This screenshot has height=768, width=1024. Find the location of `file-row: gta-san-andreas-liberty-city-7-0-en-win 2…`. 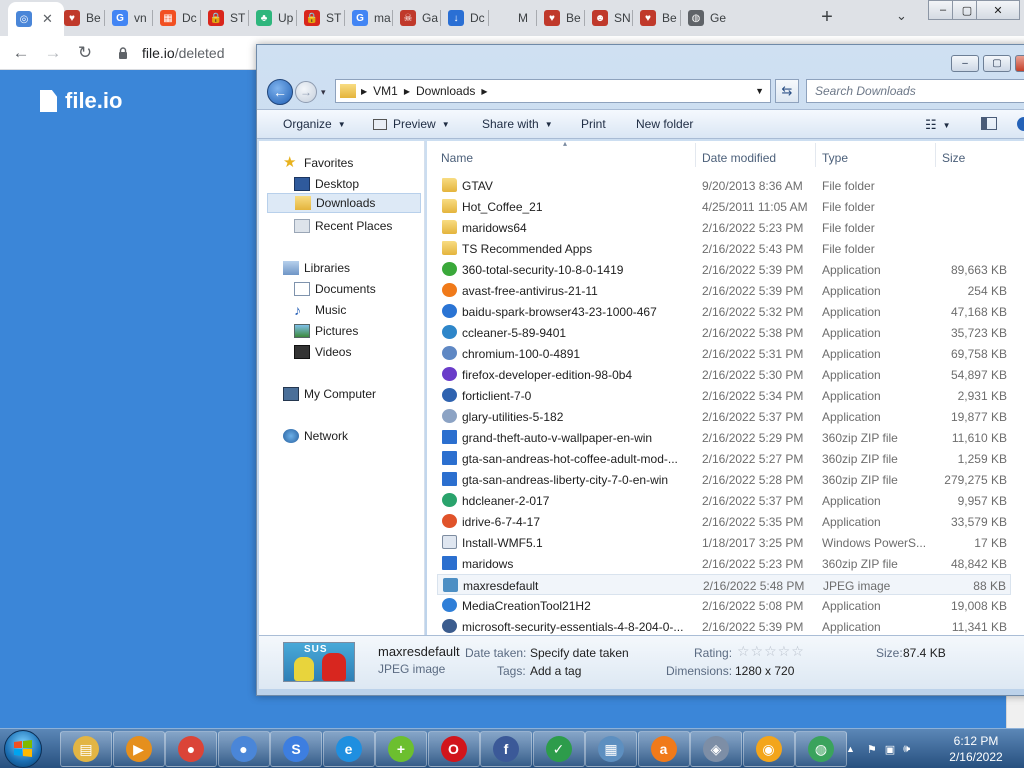

file-row: gta-san-andreas-liberty-city-7-0-en-win 2… is located at coordinates (724, 479).